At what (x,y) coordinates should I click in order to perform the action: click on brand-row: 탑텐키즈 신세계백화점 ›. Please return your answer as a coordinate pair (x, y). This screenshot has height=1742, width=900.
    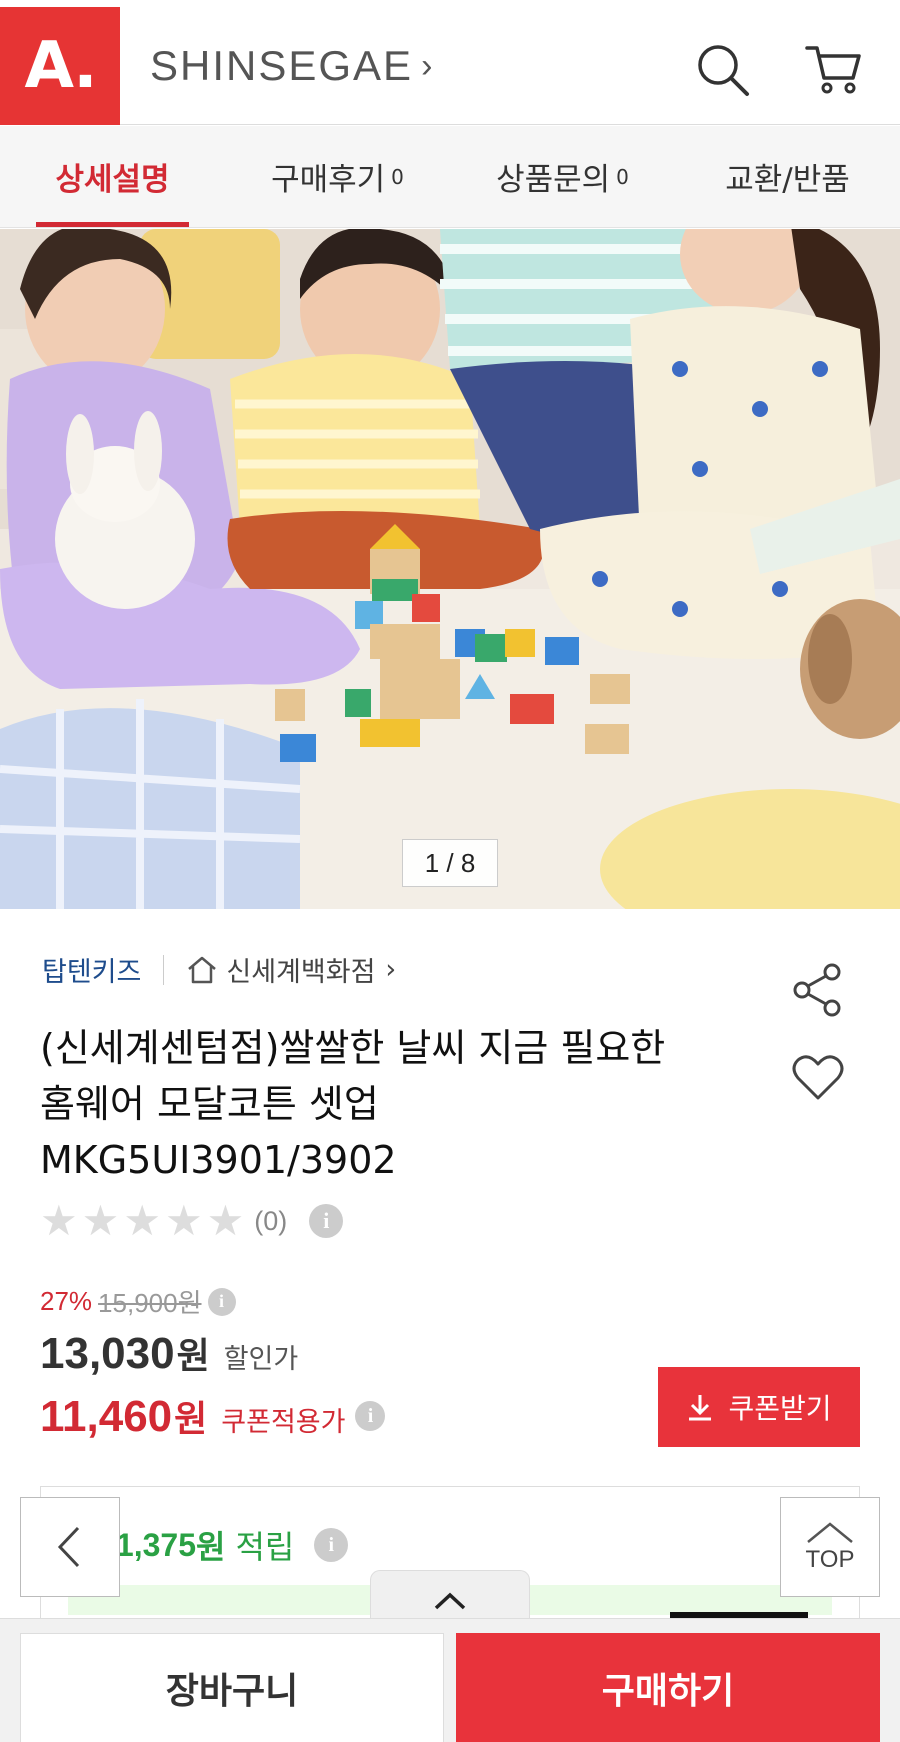
    Looking at the image, I should click on (219, 969).